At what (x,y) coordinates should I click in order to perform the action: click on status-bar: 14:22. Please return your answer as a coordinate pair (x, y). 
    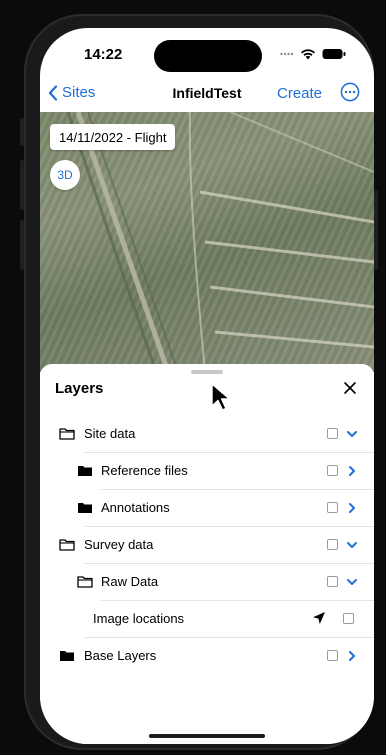
    Looking at the image, I should click on (207, 51).